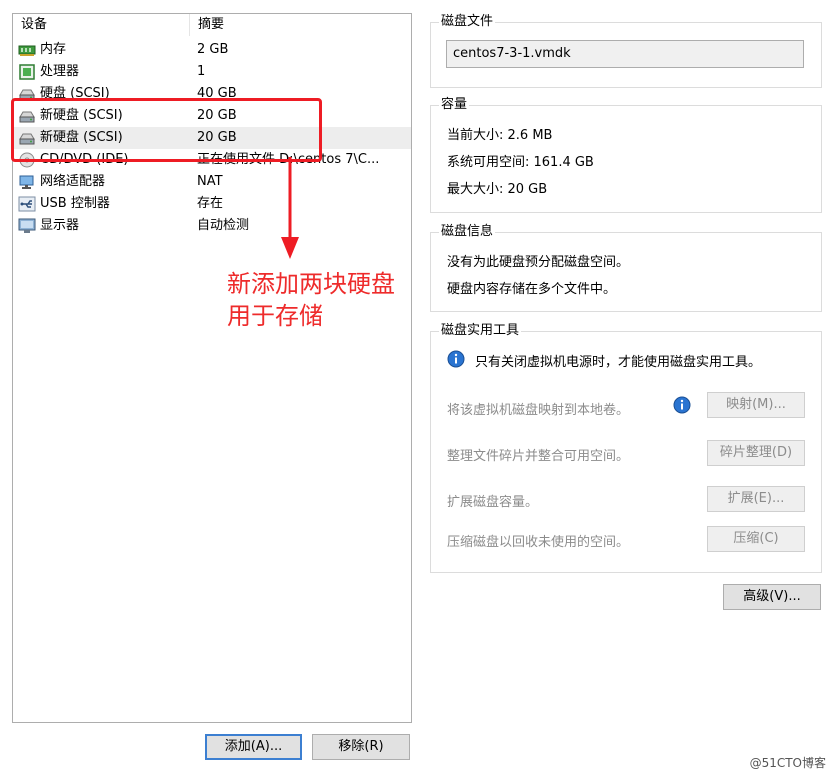 This screenshot has width=834, height=777. I want to click on network-adapter-icon, so click(27, 182).